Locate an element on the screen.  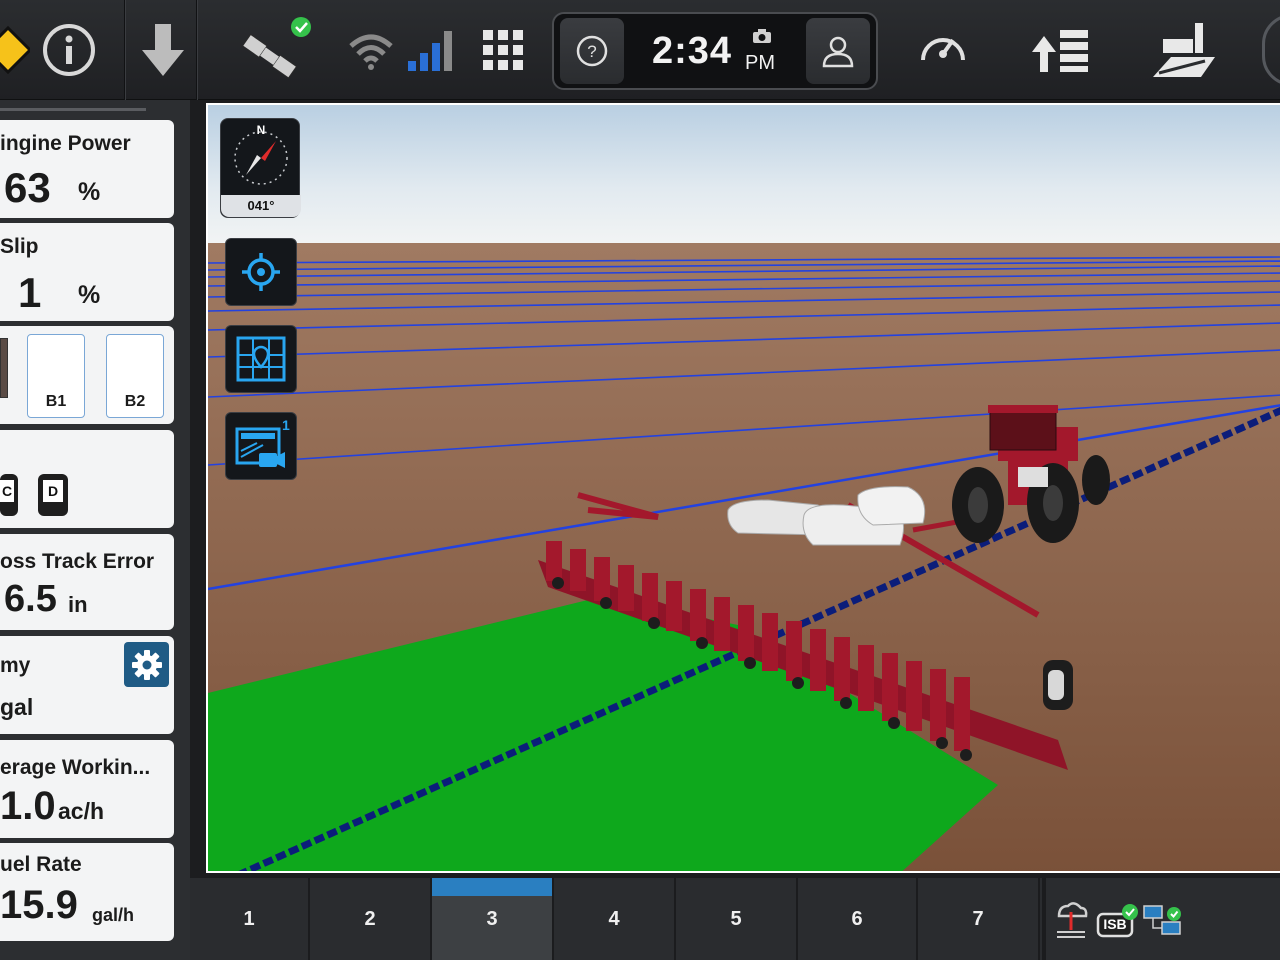
weather-station-button is located at coordinates (1071, 920).